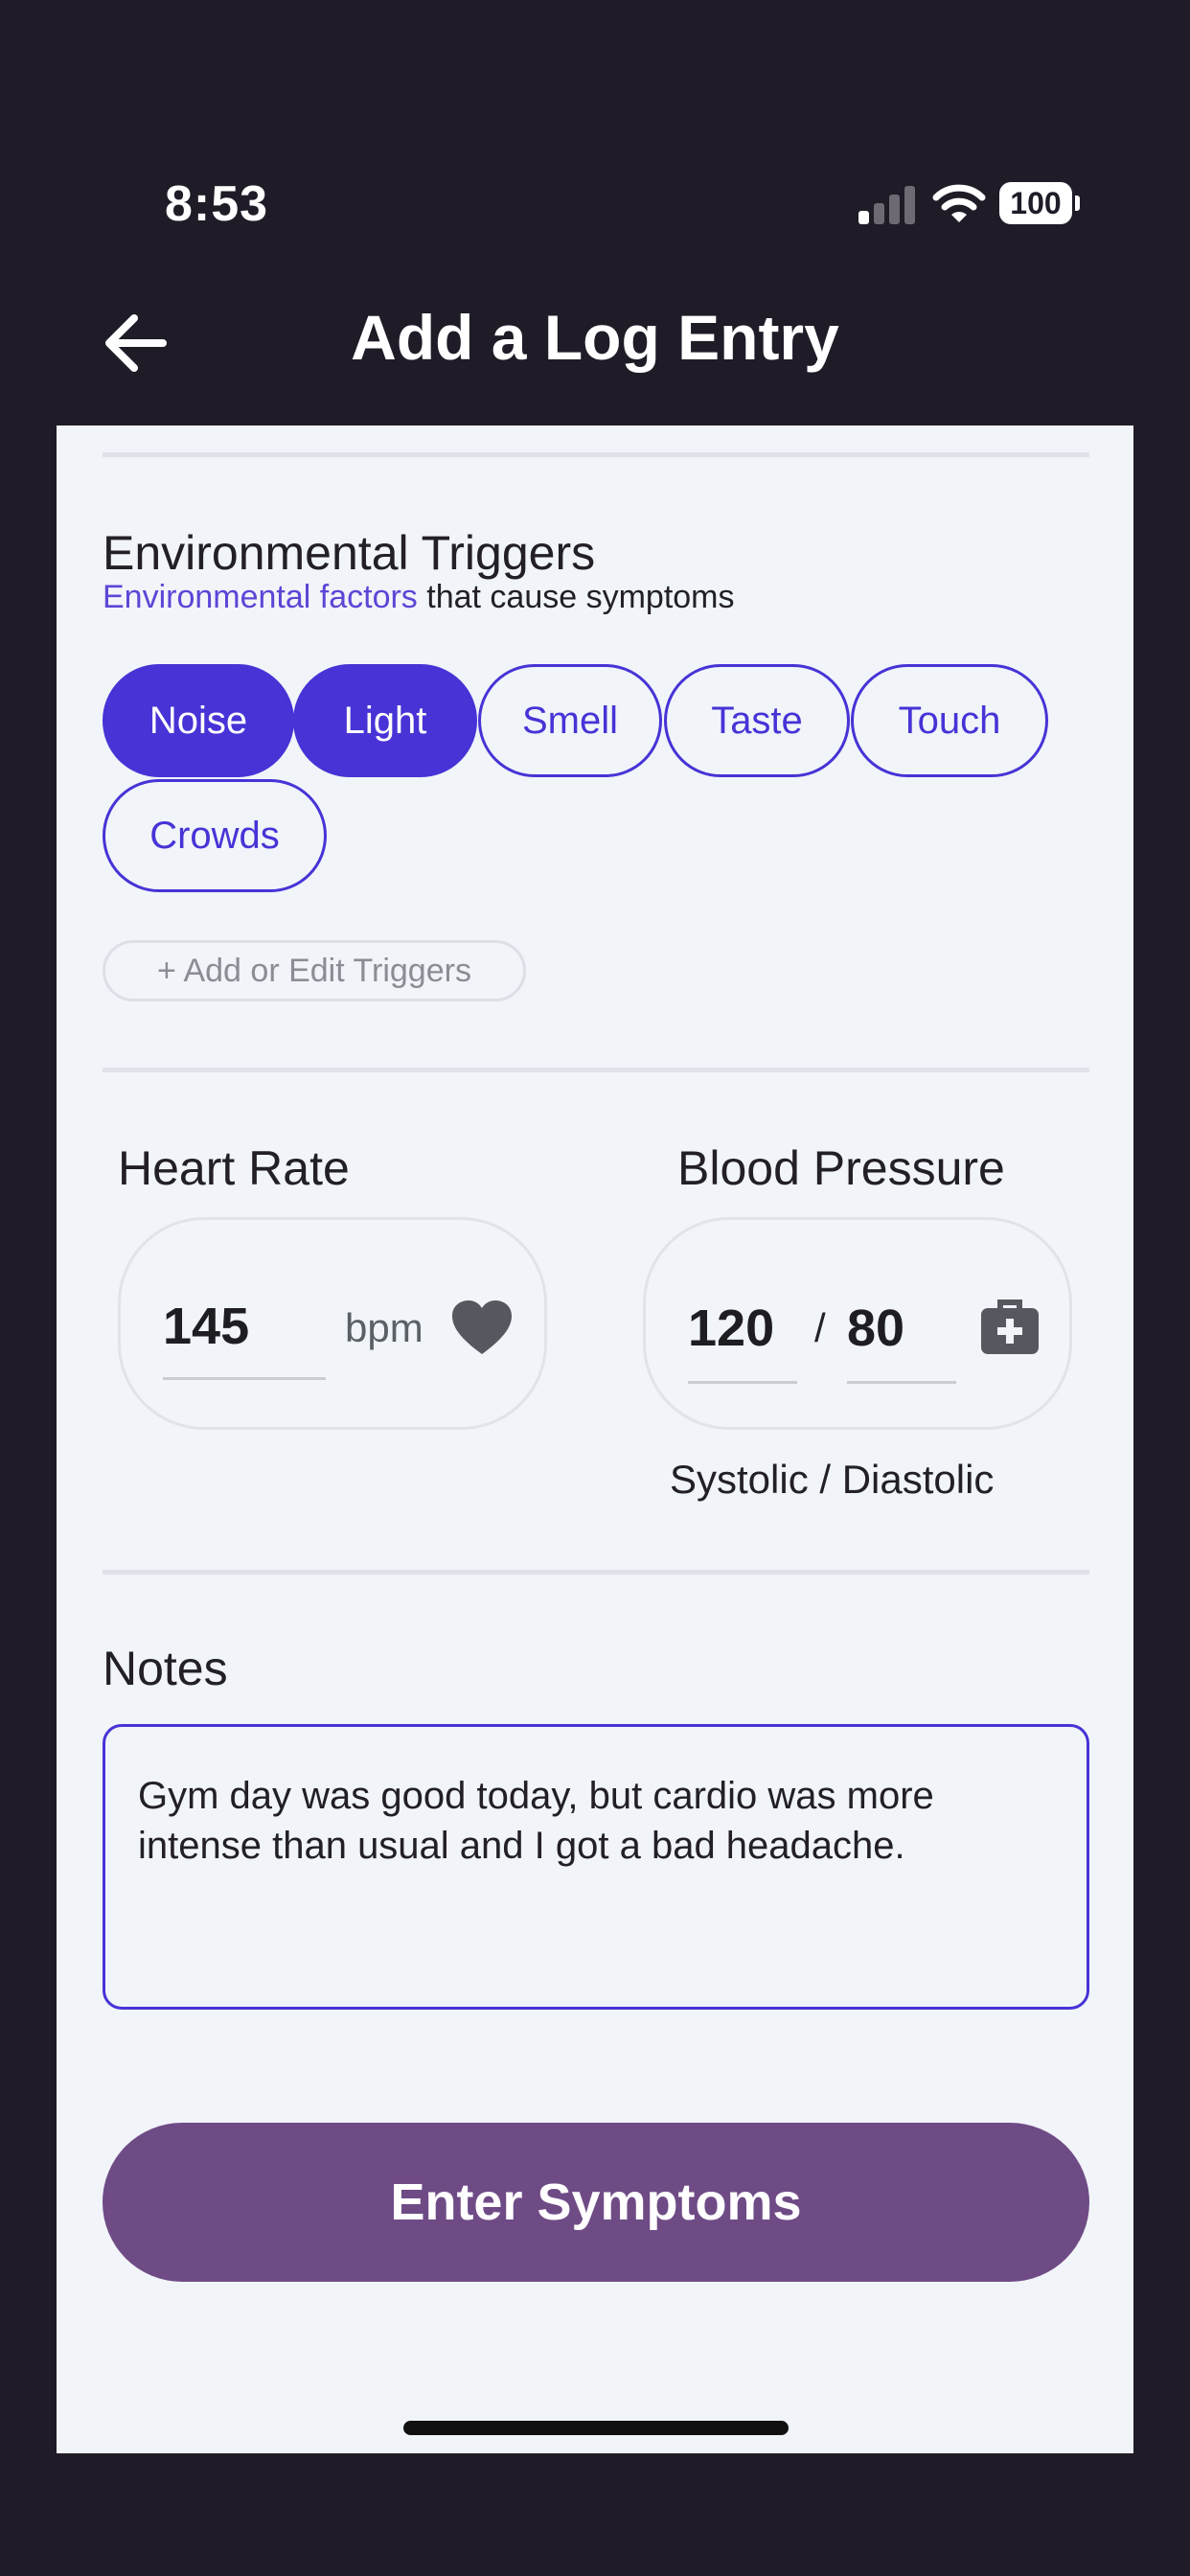 The width and height of the screenshot is (1190, 2576). I want to click on home-indicator, so click(596, 2428).